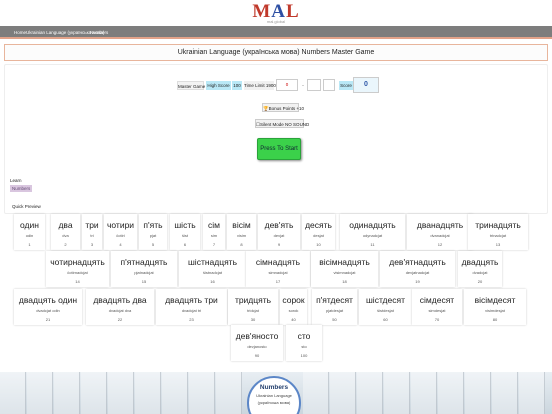 This screenshot has height=414, width=552. What do you see at coordinates (366, 85) in the screenshot?
I see `score-value: 0` at bounding box center [366, 85].